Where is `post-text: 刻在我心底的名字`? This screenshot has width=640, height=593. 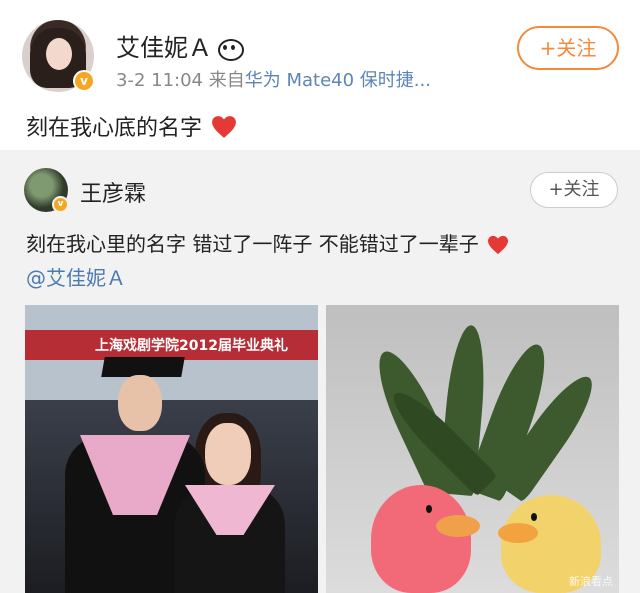
post-text: 刻在我心底的名字 is located at coordinates (131, 126).